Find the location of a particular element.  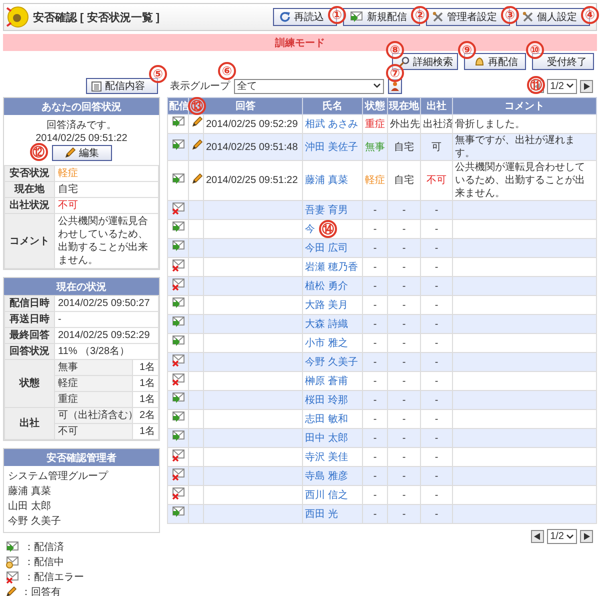

admin-name: 今野 久美子 is located at coordinates (35, 521).